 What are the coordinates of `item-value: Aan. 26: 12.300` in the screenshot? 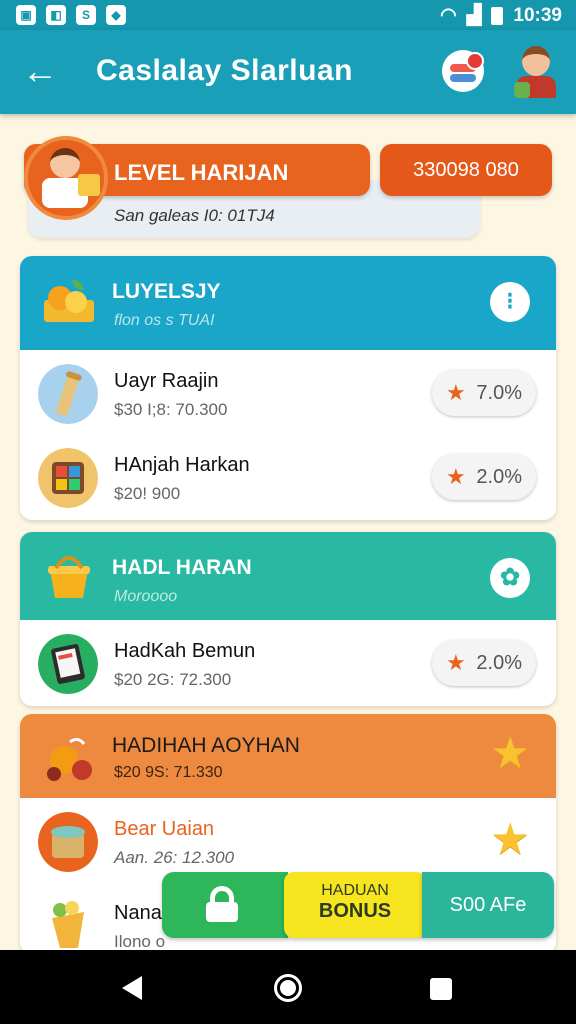 It's located at (174, 857).